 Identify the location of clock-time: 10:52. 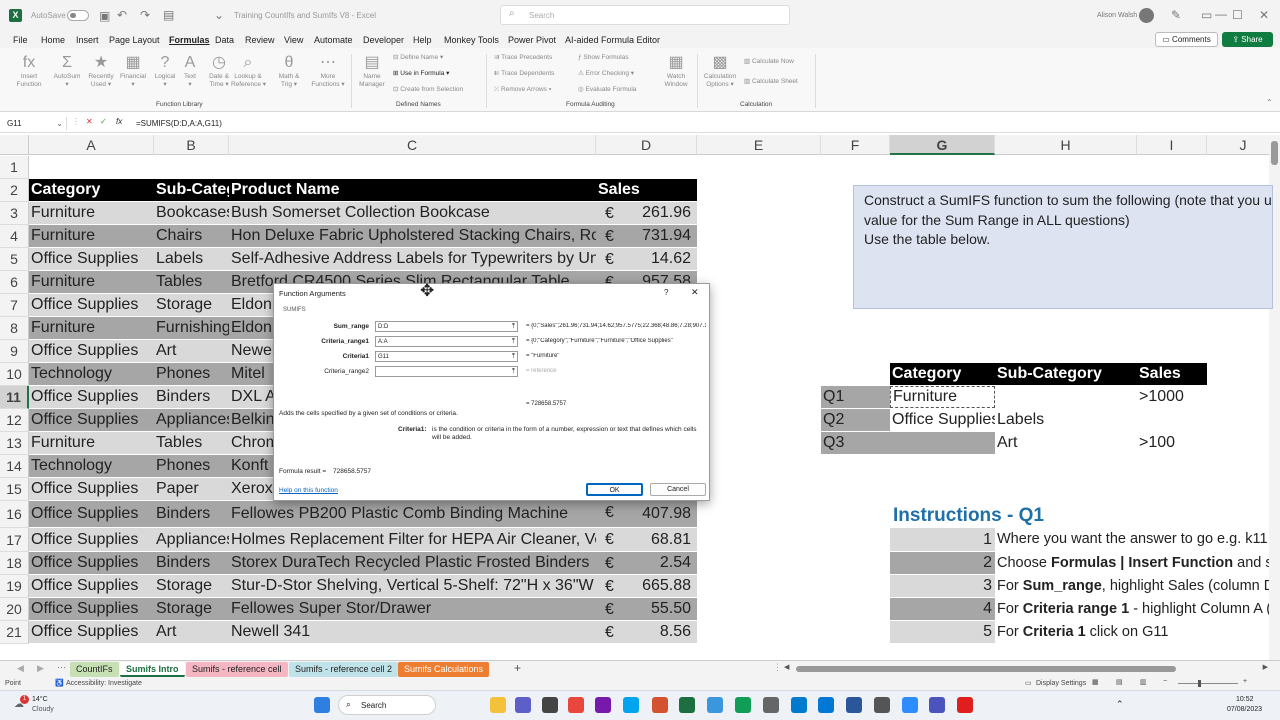
(1245, 699).